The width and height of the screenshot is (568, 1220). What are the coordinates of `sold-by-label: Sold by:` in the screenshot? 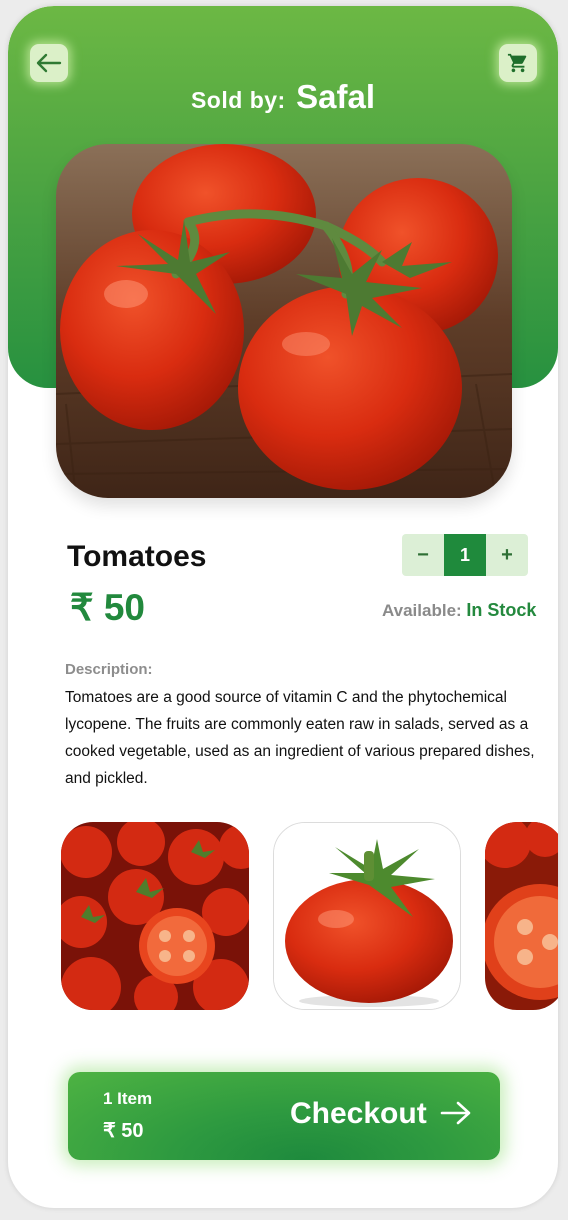 It's located at (238, 100).